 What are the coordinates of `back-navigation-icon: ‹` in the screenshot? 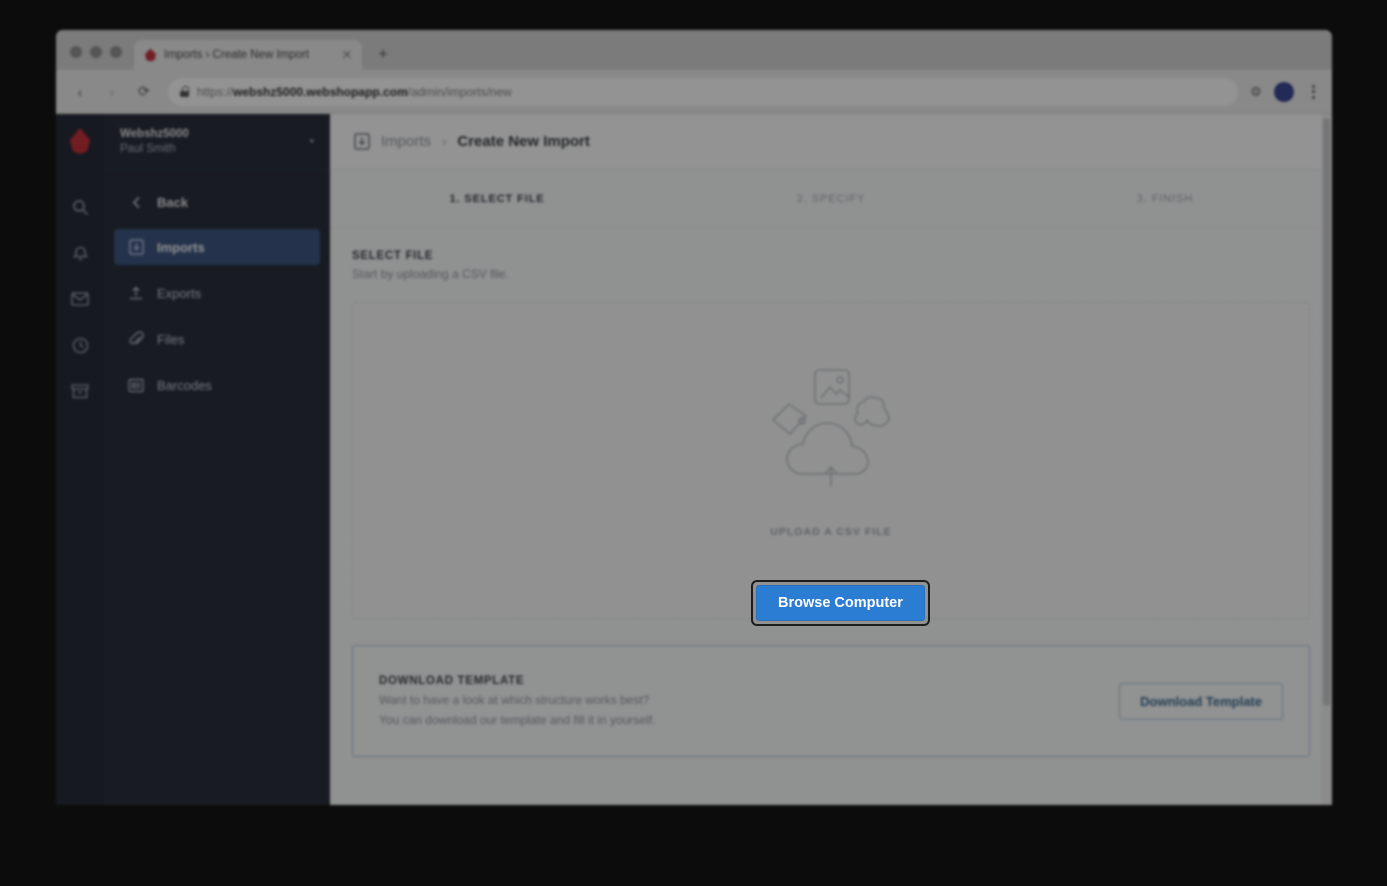 It's located at (80, 92).